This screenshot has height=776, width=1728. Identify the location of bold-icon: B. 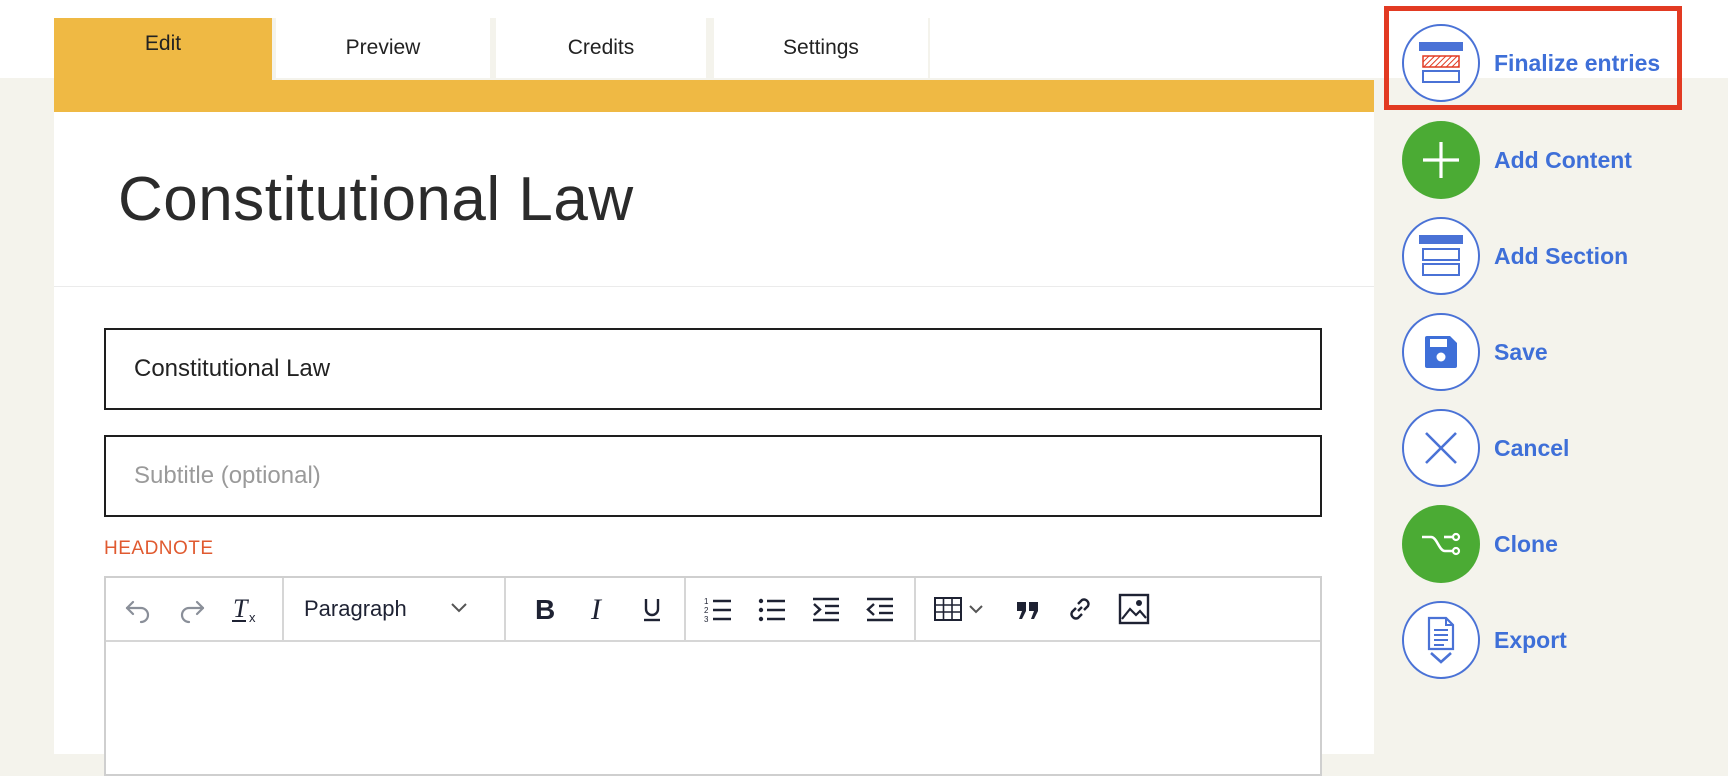
(544, 609).